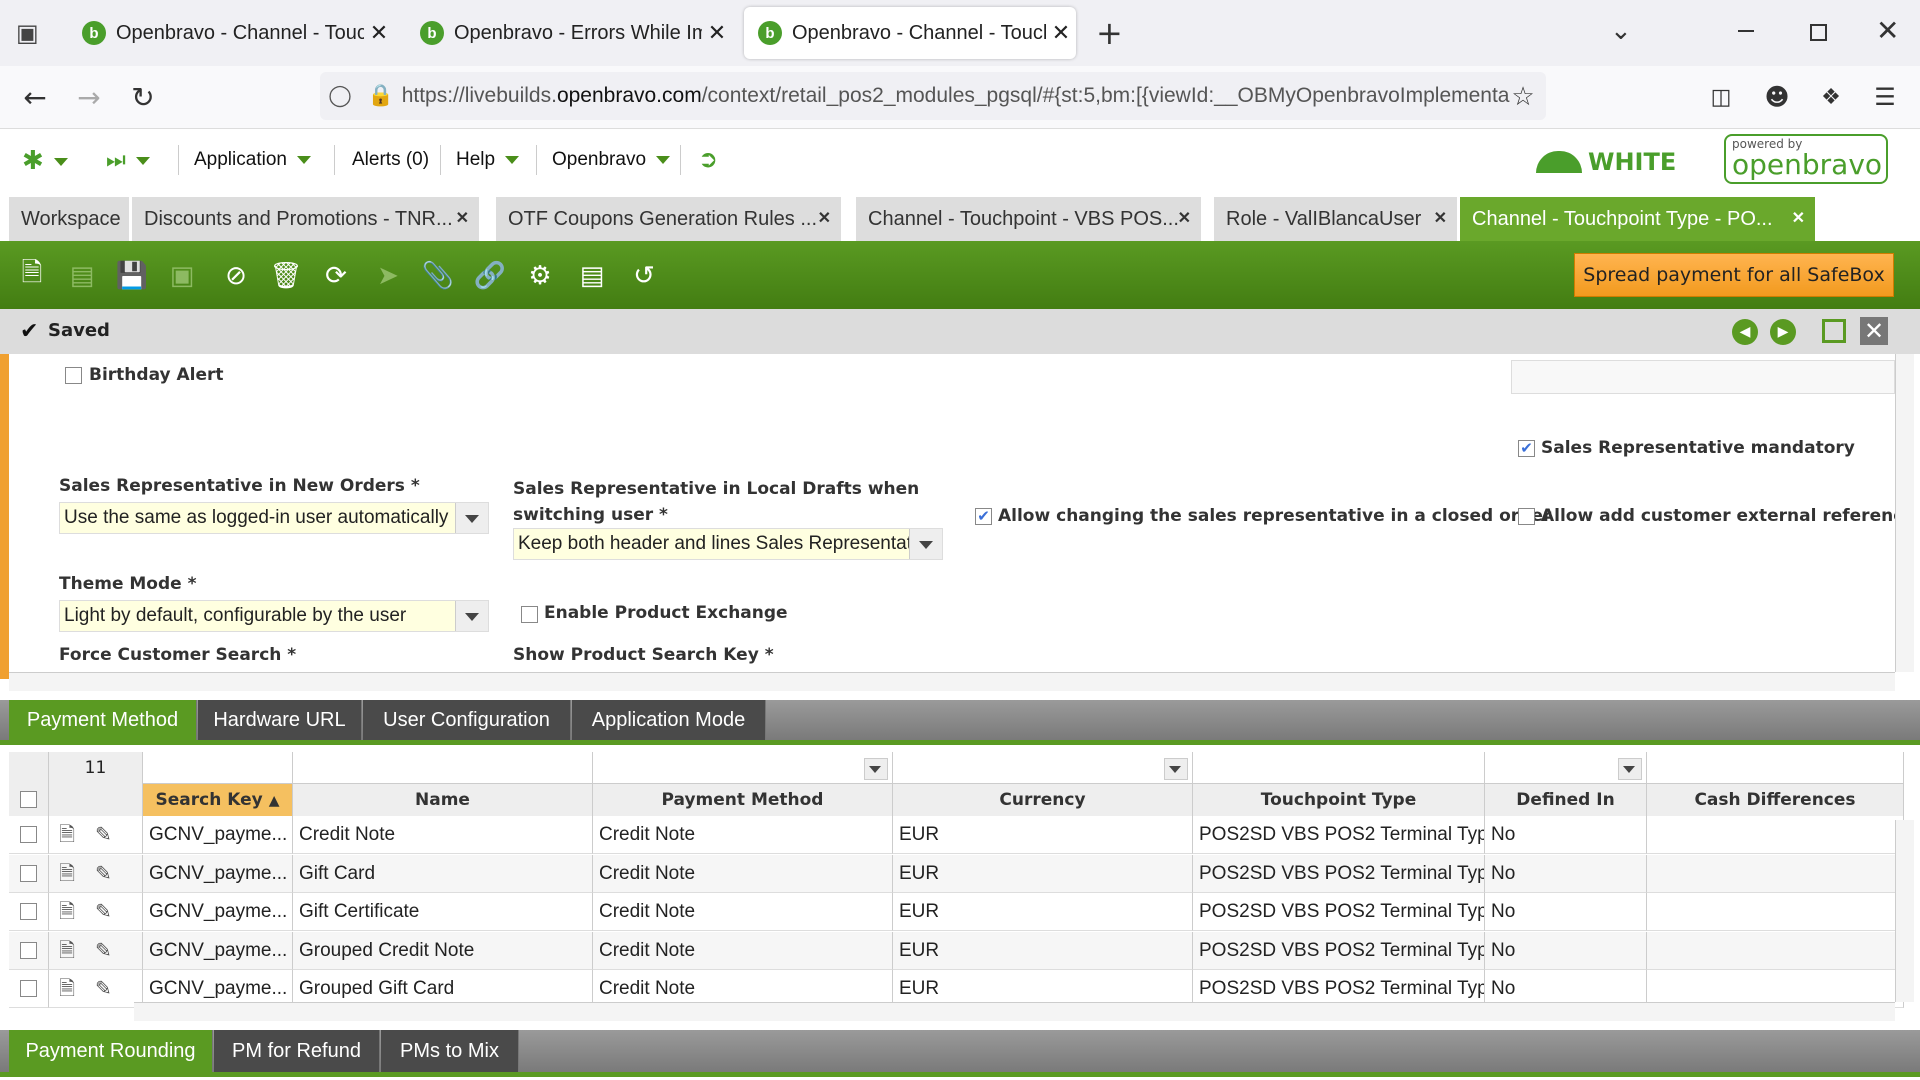 The width and height of the screenshot is (1920, 1080). I want to click on tab-role: Role - ValIBlancaUser ✕, so click(1336, 219).